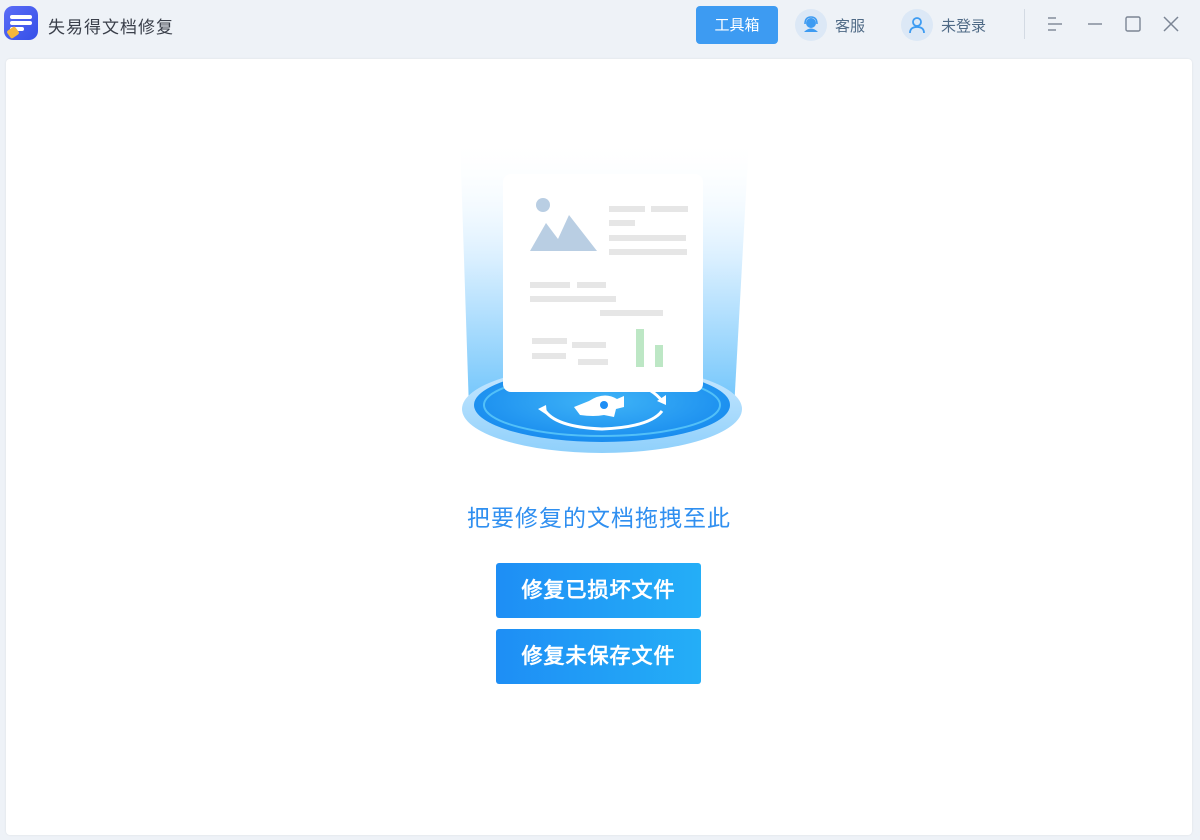  What do you see at coordinates (601, 301) in the screenshot?
I see `document-repair-illustration` at bounding box center [601, 301].